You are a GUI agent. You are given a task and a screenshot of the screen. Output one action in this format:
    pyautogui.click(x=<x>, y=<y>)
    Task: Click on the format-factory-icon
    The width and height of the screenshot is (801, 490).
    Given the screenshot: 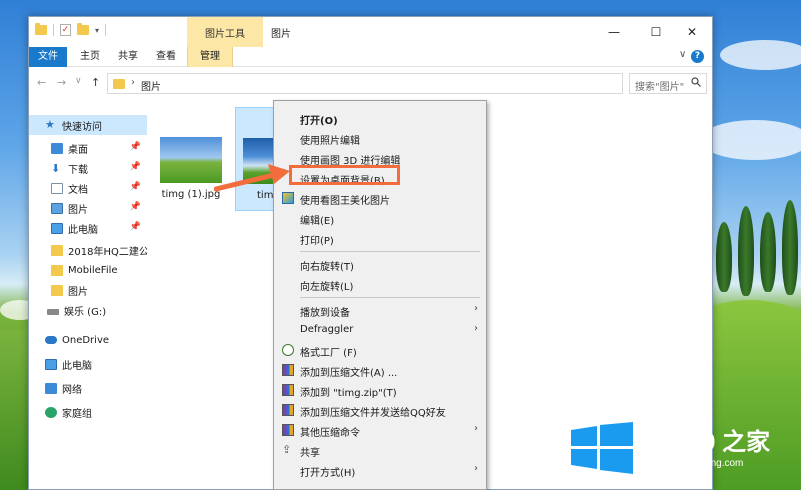 What is the action you would take?
    pyautogui.click(x=288, y=350)
    